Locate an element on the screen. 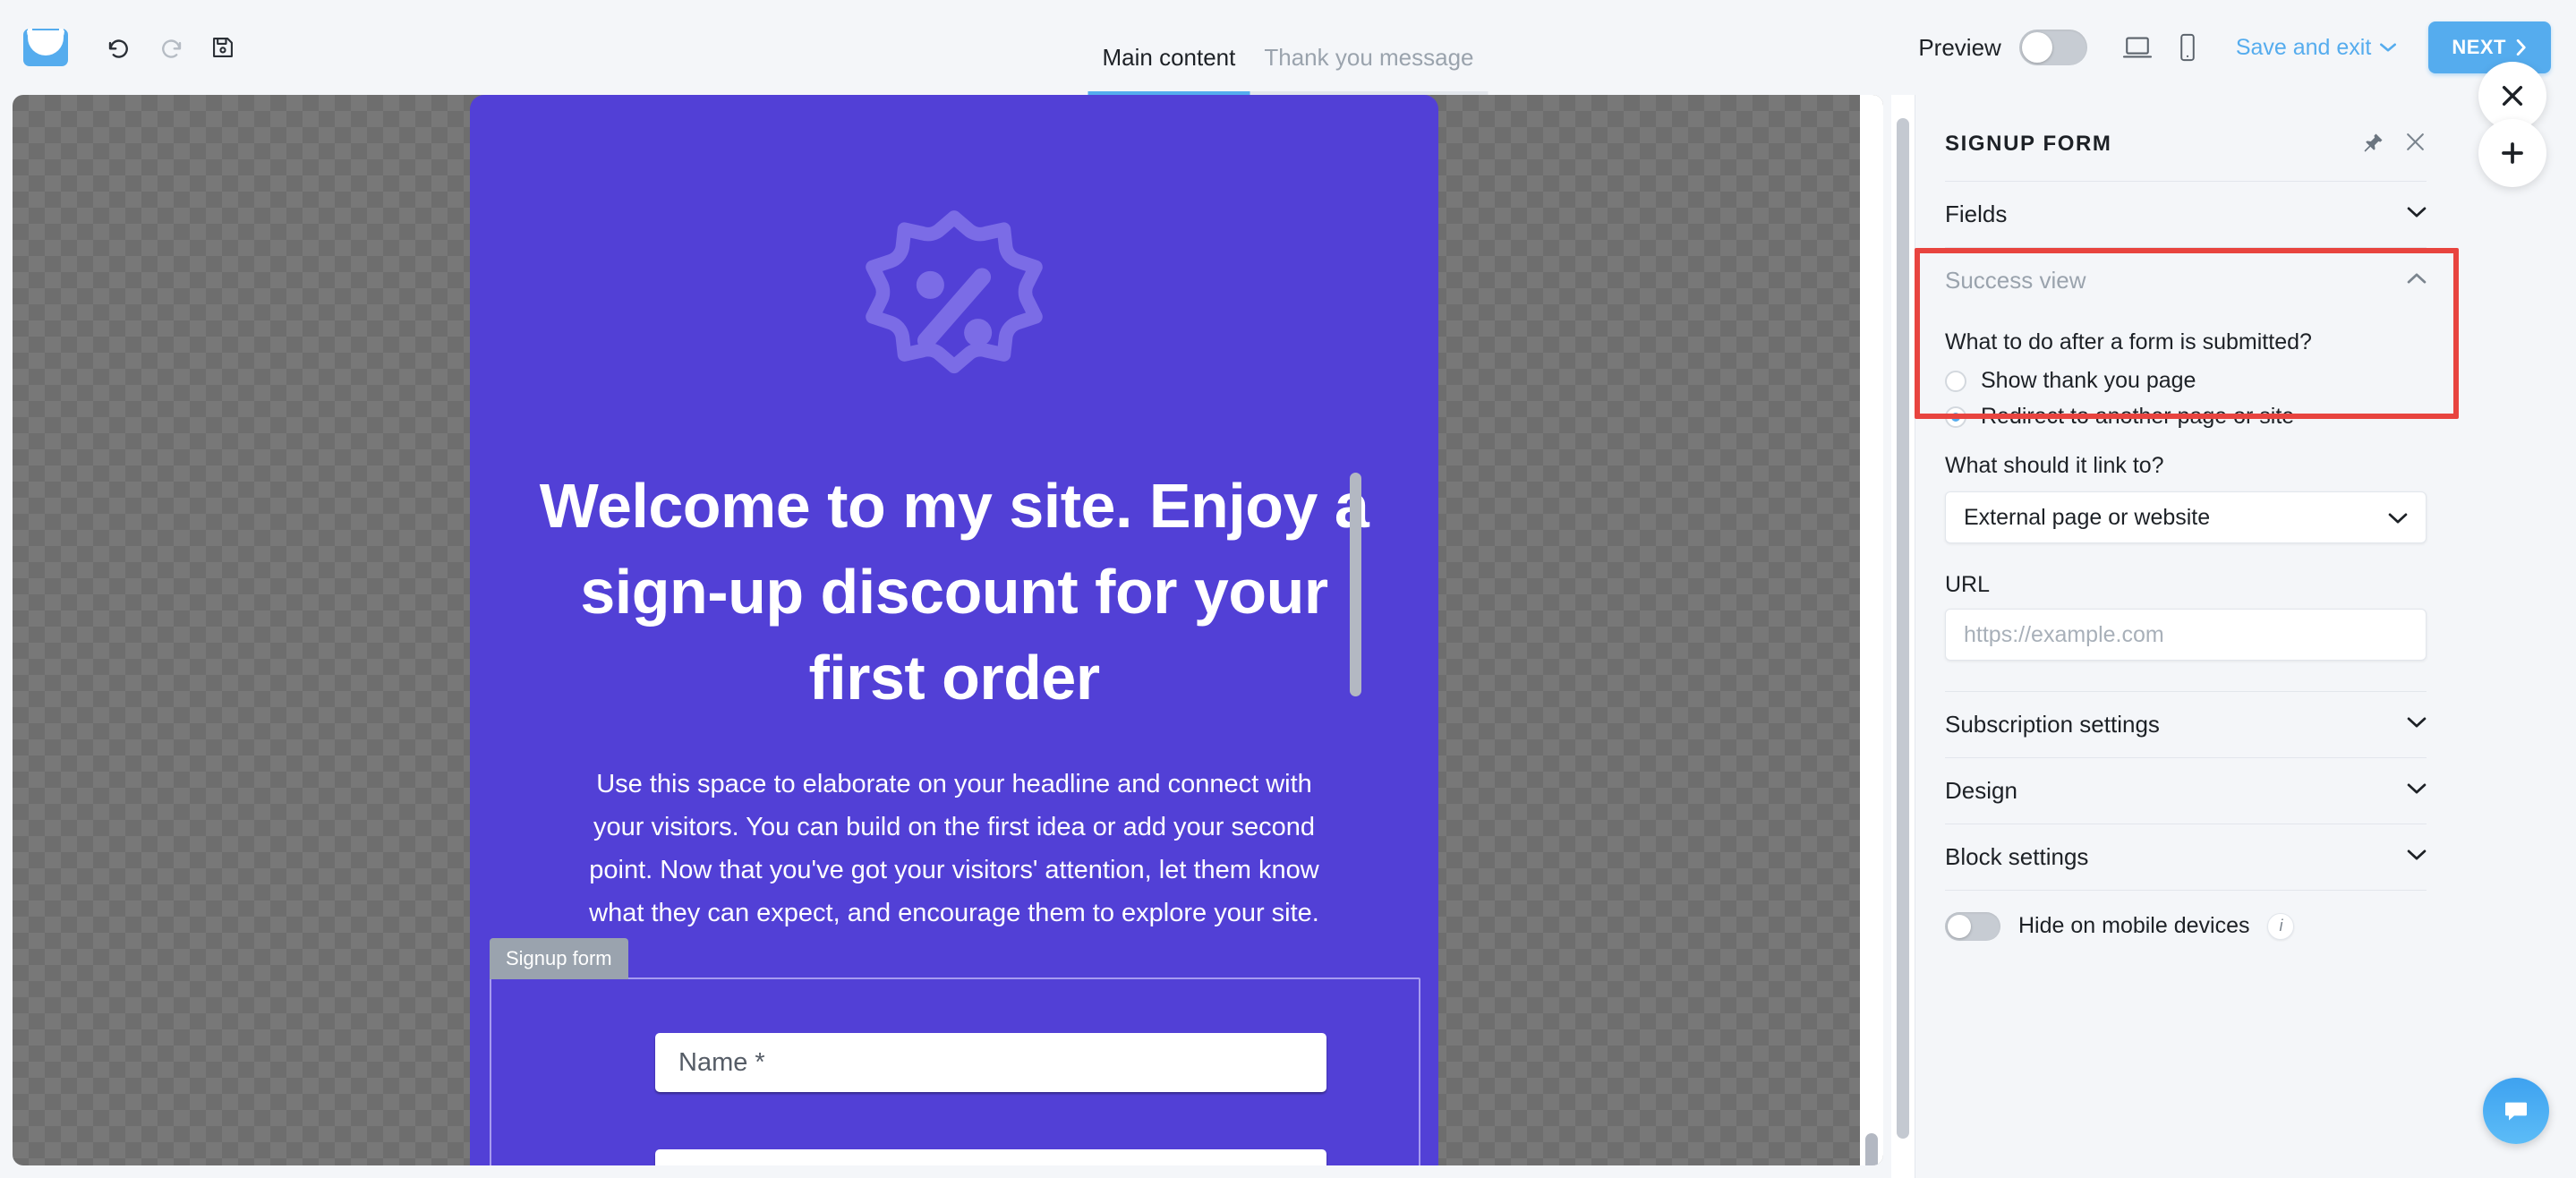  desktop-laptop-icon is located at coordinates (2137, 48).